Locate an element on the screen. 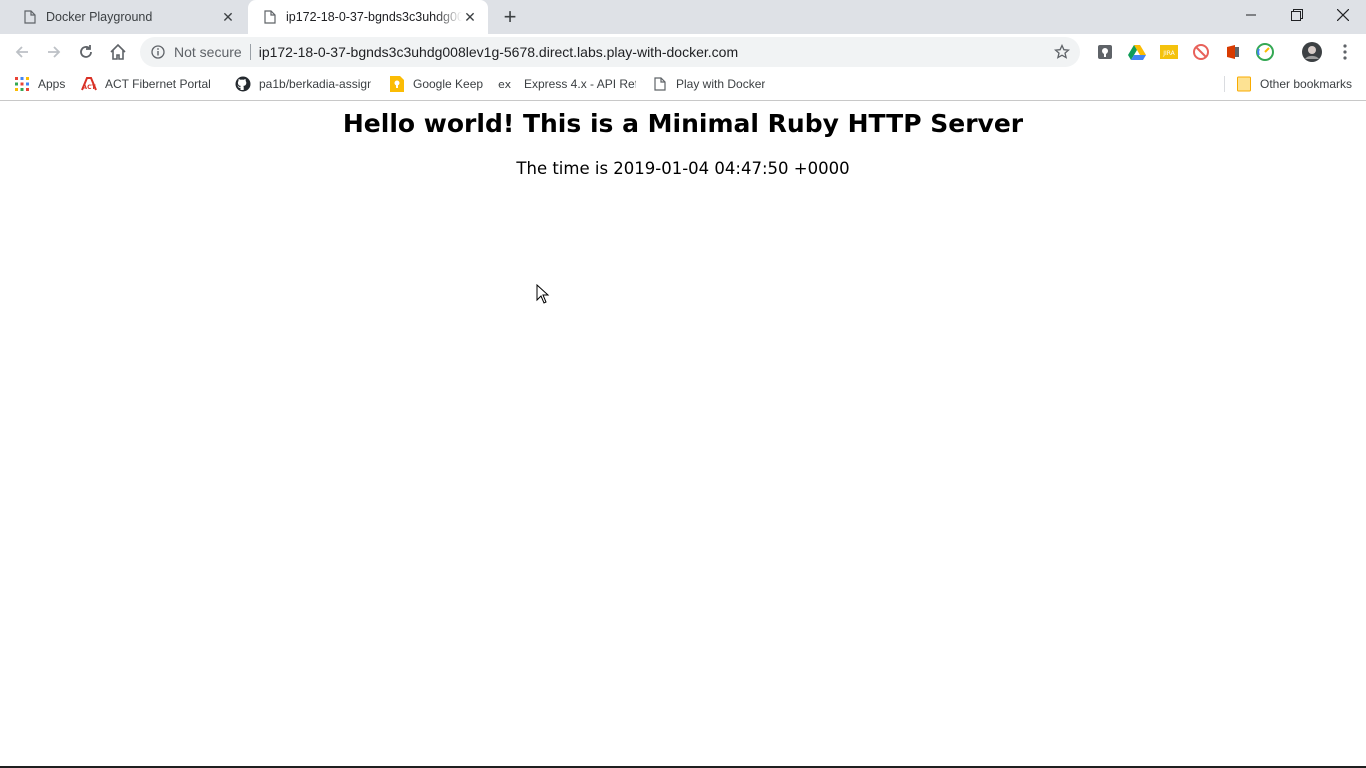 The height and width of the screenshot is (768, 1366). bookmark-github: pa1b/berkadia-assign is located at coordinates (303, 84).